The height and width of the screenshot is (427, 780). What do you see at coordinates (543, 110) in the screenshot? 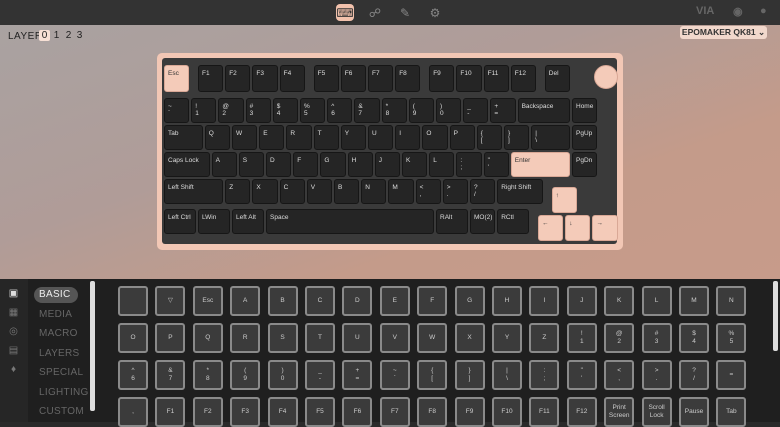
I see `key-backspace: Backspace` at bounding box center [543, 110].